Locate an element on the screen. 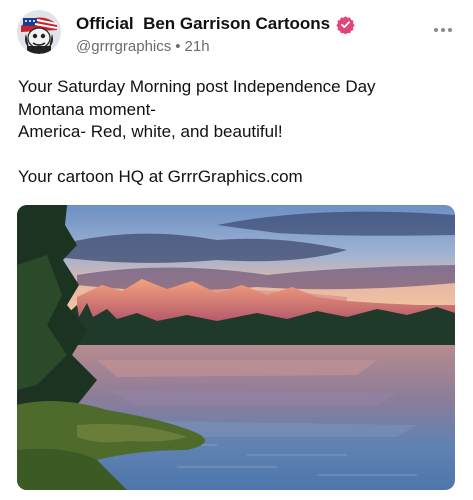 The image size is (473, 500). more-horizontal-icon is located at coordinates (443, 27).